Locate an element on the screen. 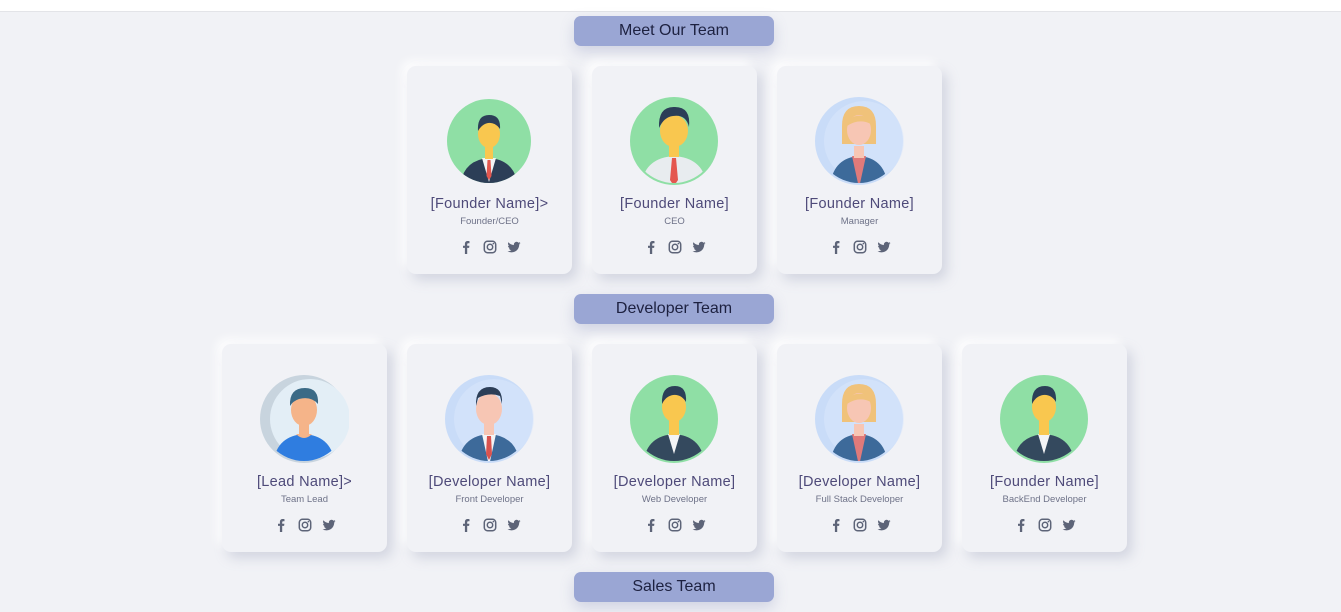 This screenshot has height=612, width=1341. team-card: [Developer Name] Web Developer is located at coordinates (674, 448).